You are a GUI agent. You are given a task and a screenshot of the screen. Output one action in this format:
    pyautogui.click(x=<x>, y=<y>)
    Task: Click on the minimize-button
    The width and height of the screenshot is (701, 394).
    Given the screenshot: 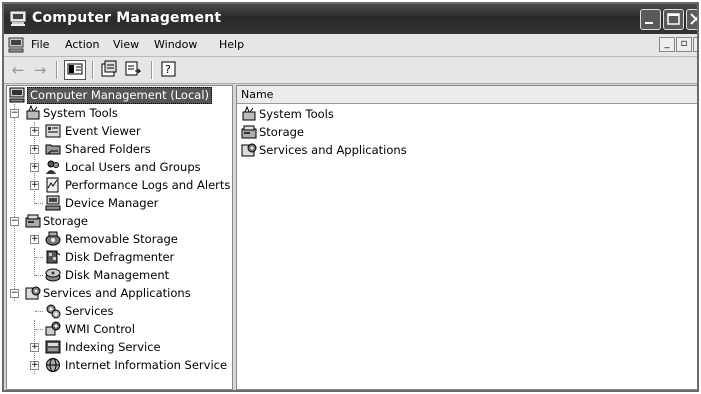 What is the action you would take?
    pyautogui.click(x=650, y=19)
    